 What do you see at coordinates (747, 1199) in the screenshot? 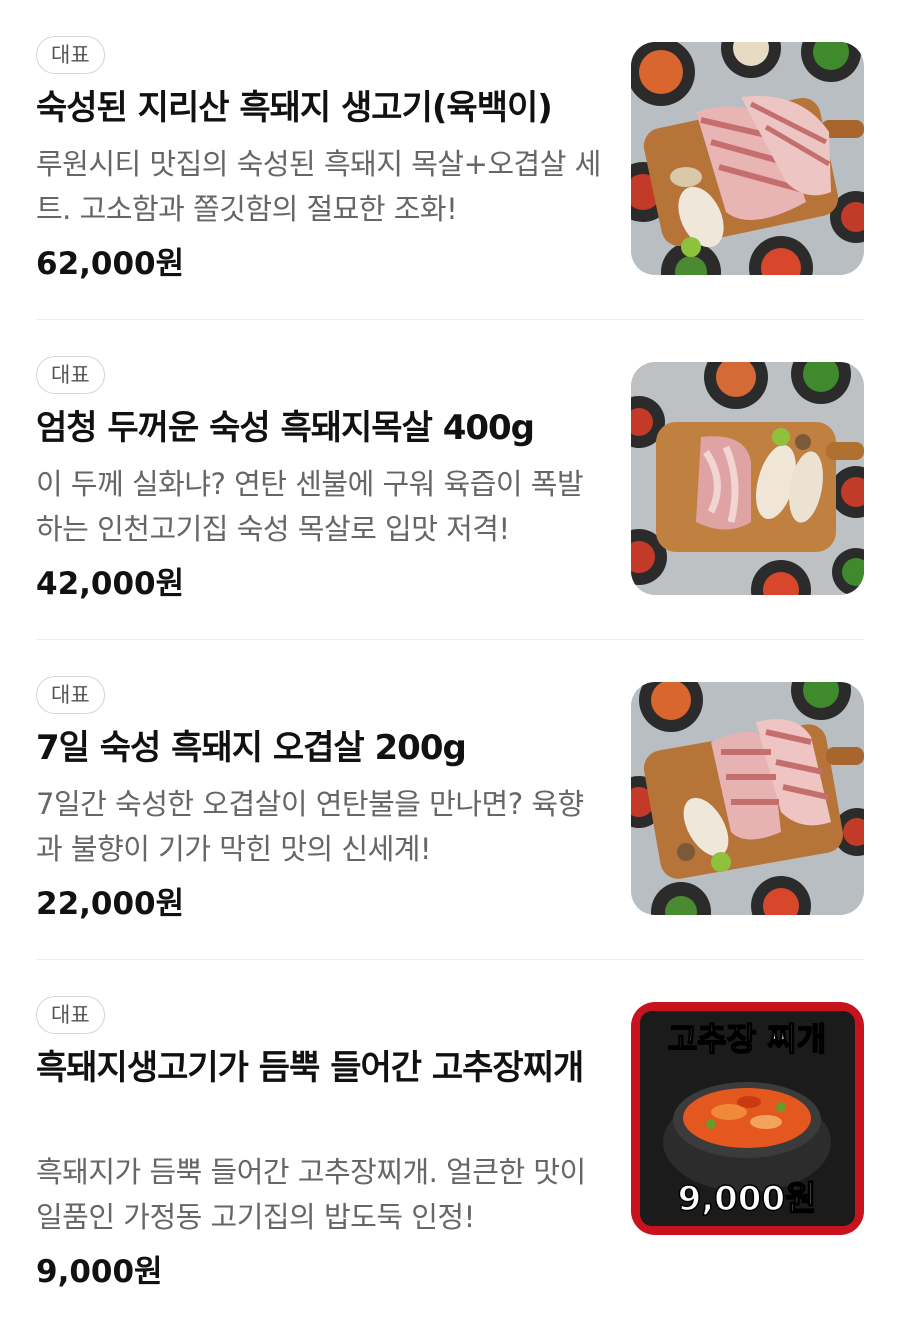
I see `stew-image-price: 9,000원` at bounding box center [747, 1199].